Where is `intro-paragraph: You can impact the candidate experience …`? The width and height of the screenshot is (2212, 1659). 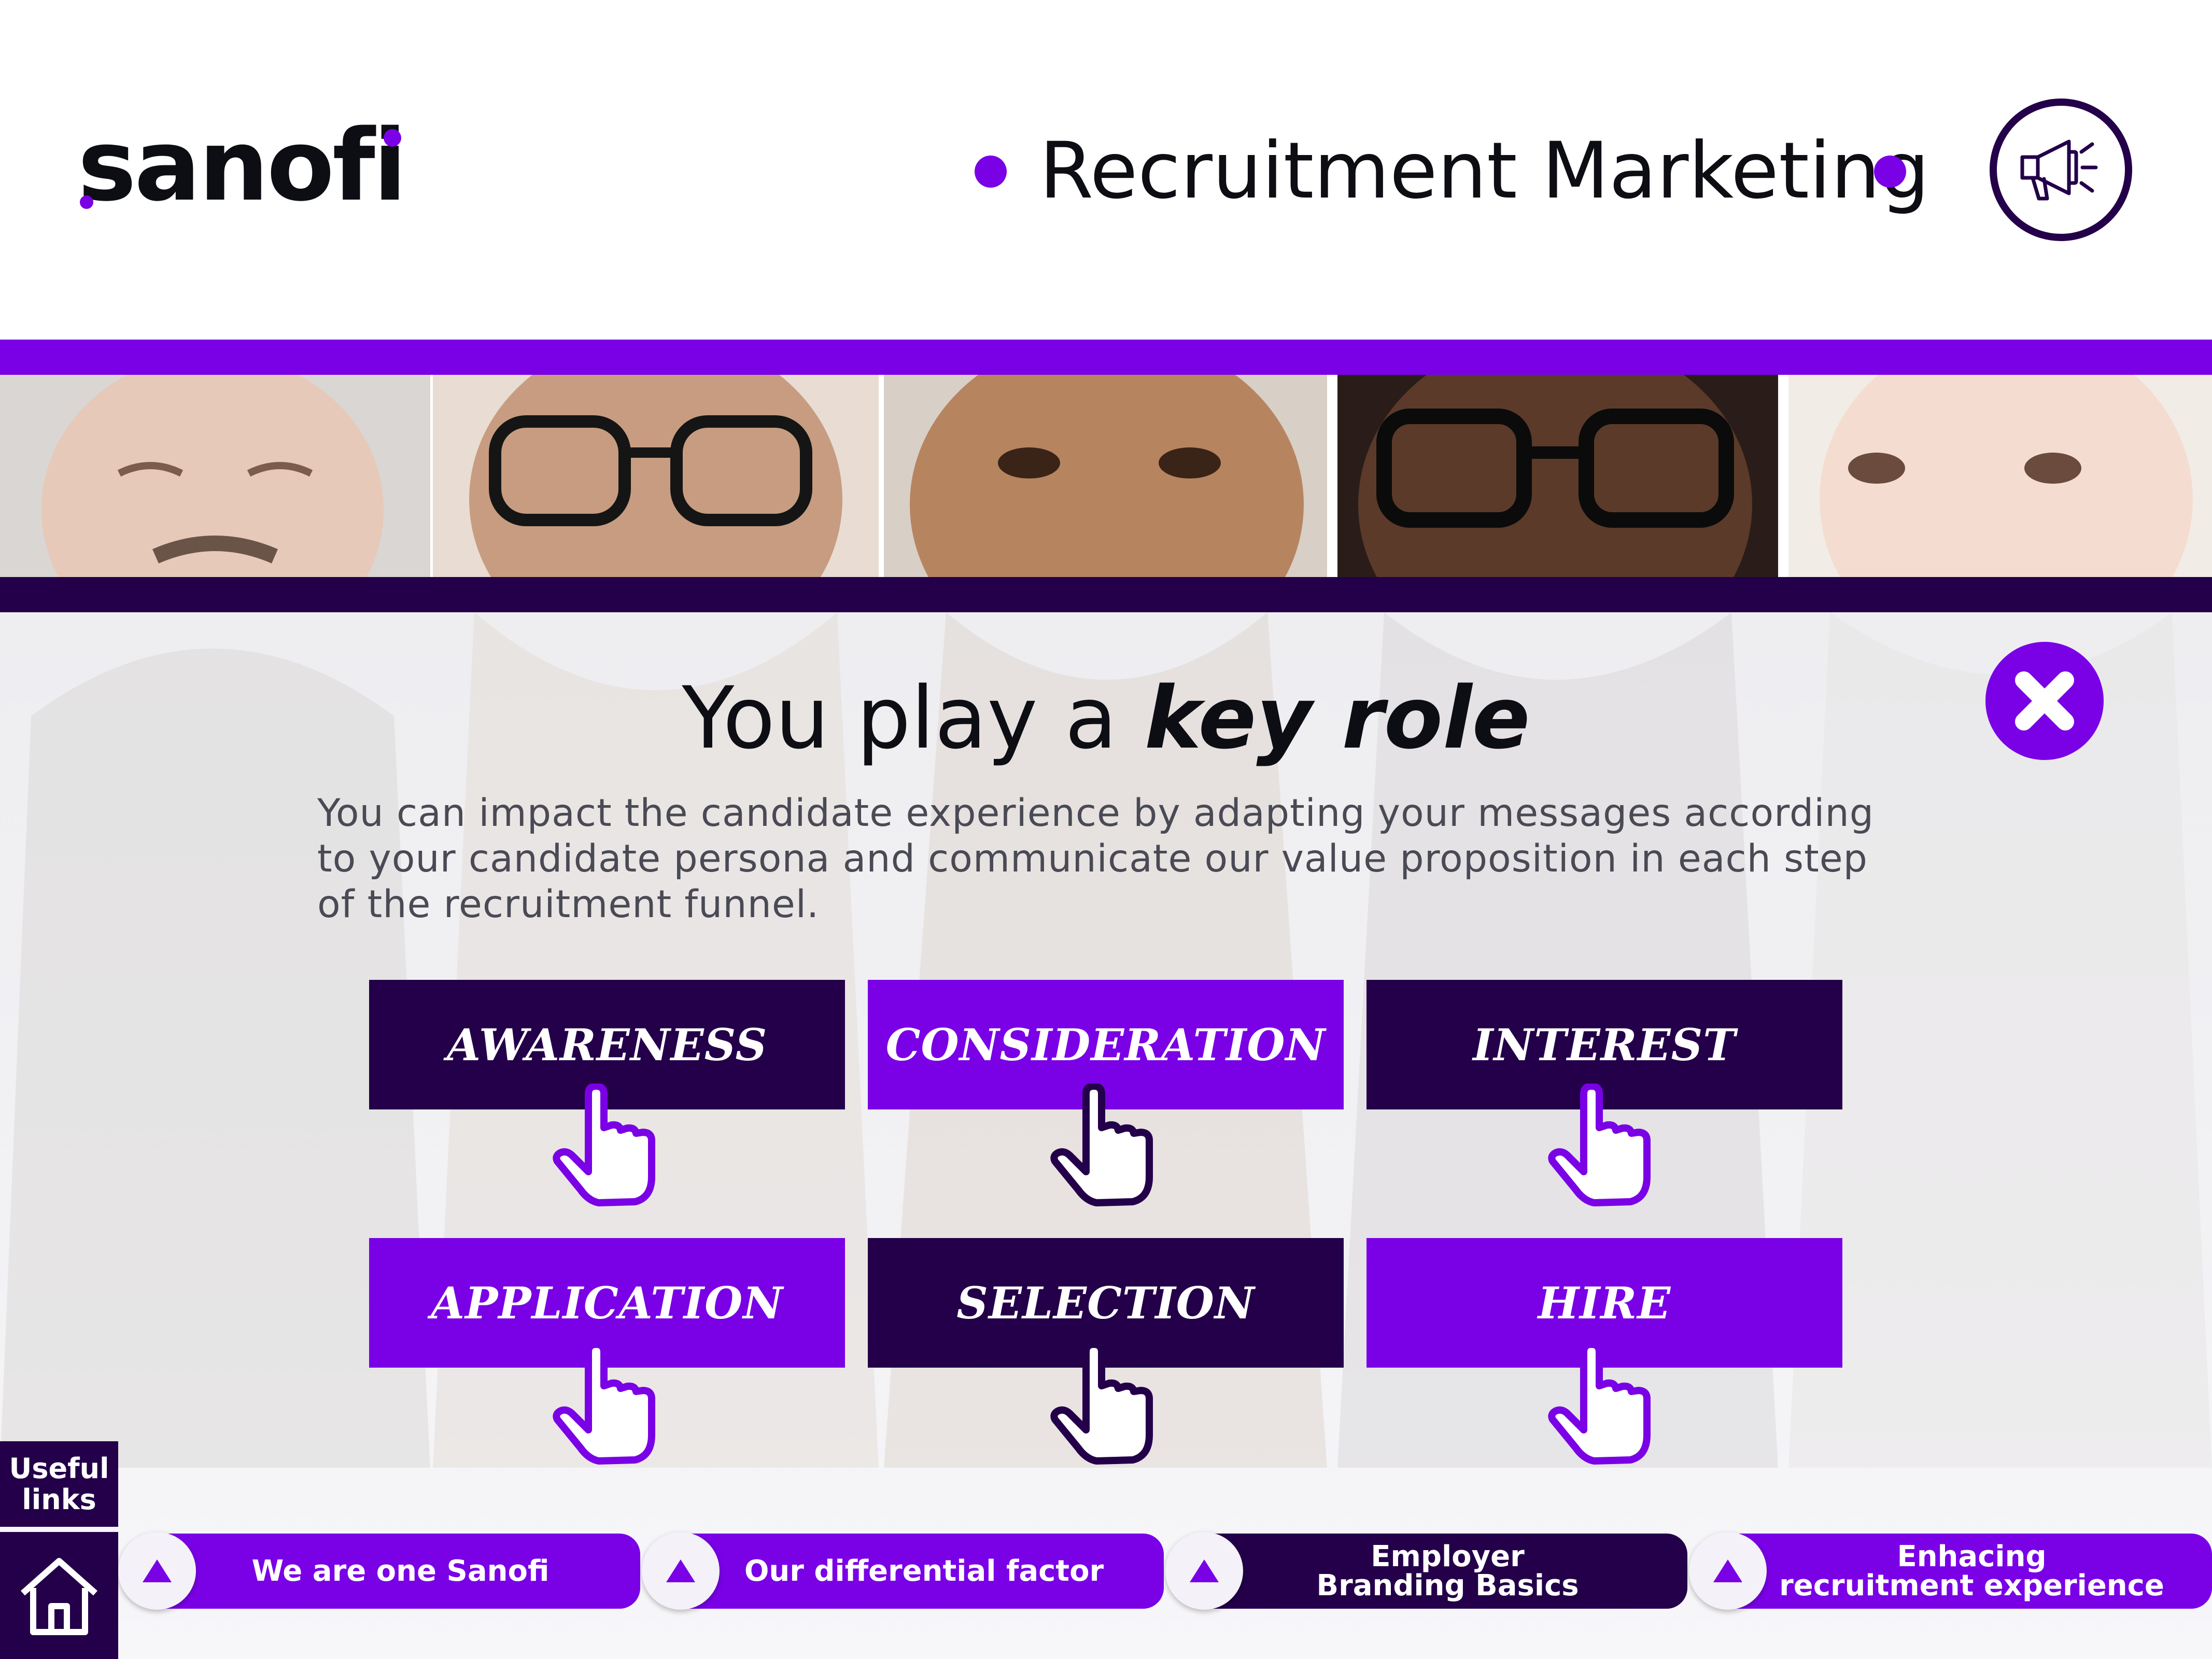 intro-paragraph: You can impact the candidate experience … is located at coordinates (1120, 859).